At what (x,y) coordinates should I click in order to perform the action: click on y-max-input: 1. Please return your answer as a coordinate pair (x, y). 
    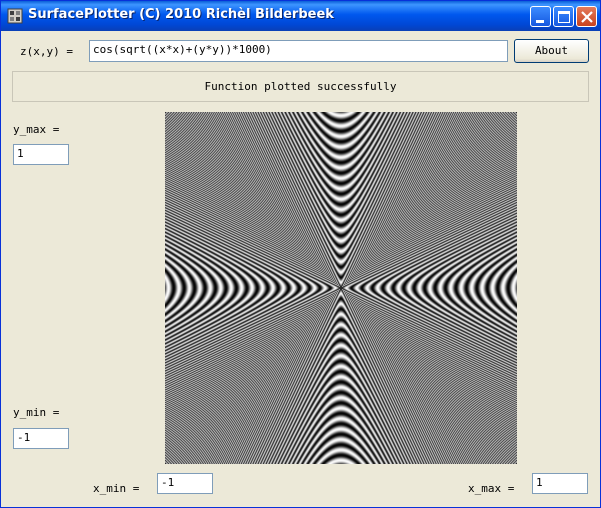
    Looking at the image, I should click on (41, 154).